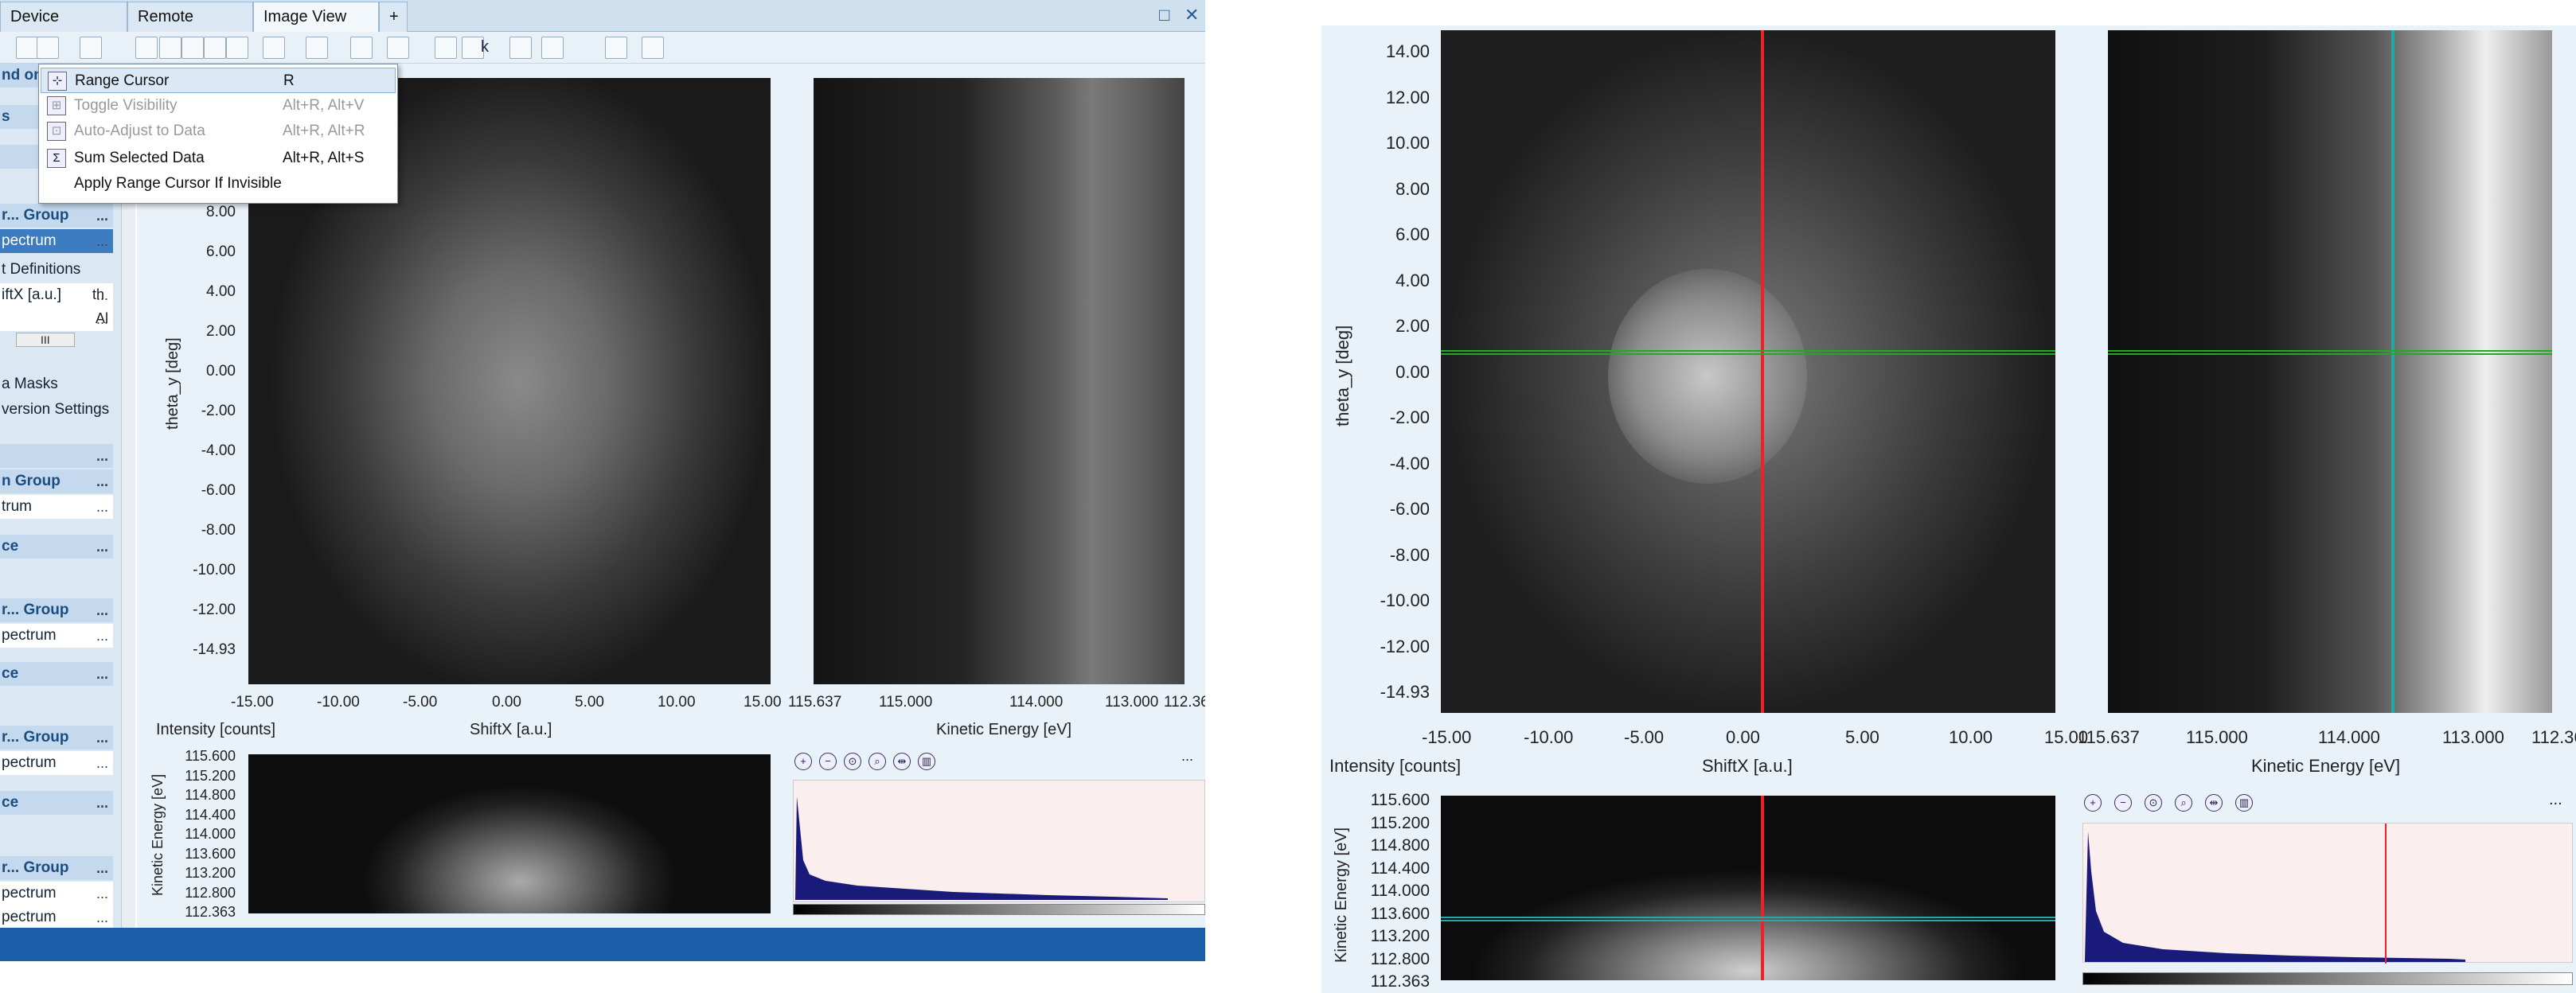 The image size is (2576, 993). Describe the element at coordinates (218, 80) in the screenshot. I see `menu-item: ⊹ Range Cursor R` at that location.